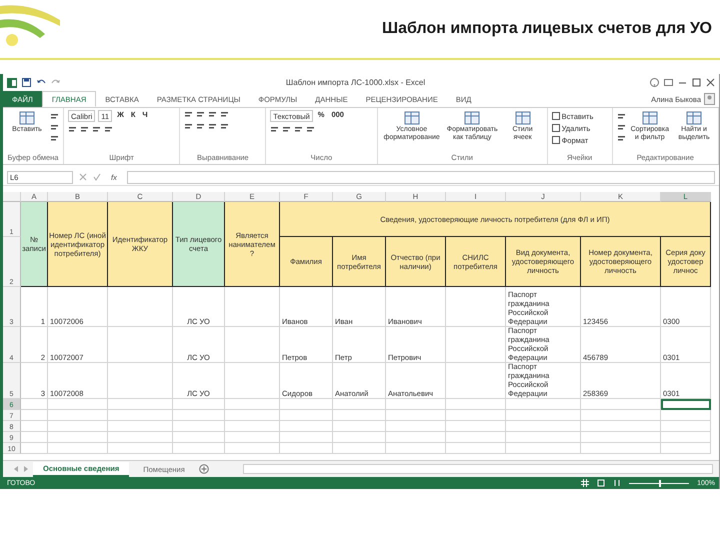 This screenshot has height=540, width=720. Describe the element at coordinates (83, 177) in the screenshot. I see `cancel-icon` at that location.